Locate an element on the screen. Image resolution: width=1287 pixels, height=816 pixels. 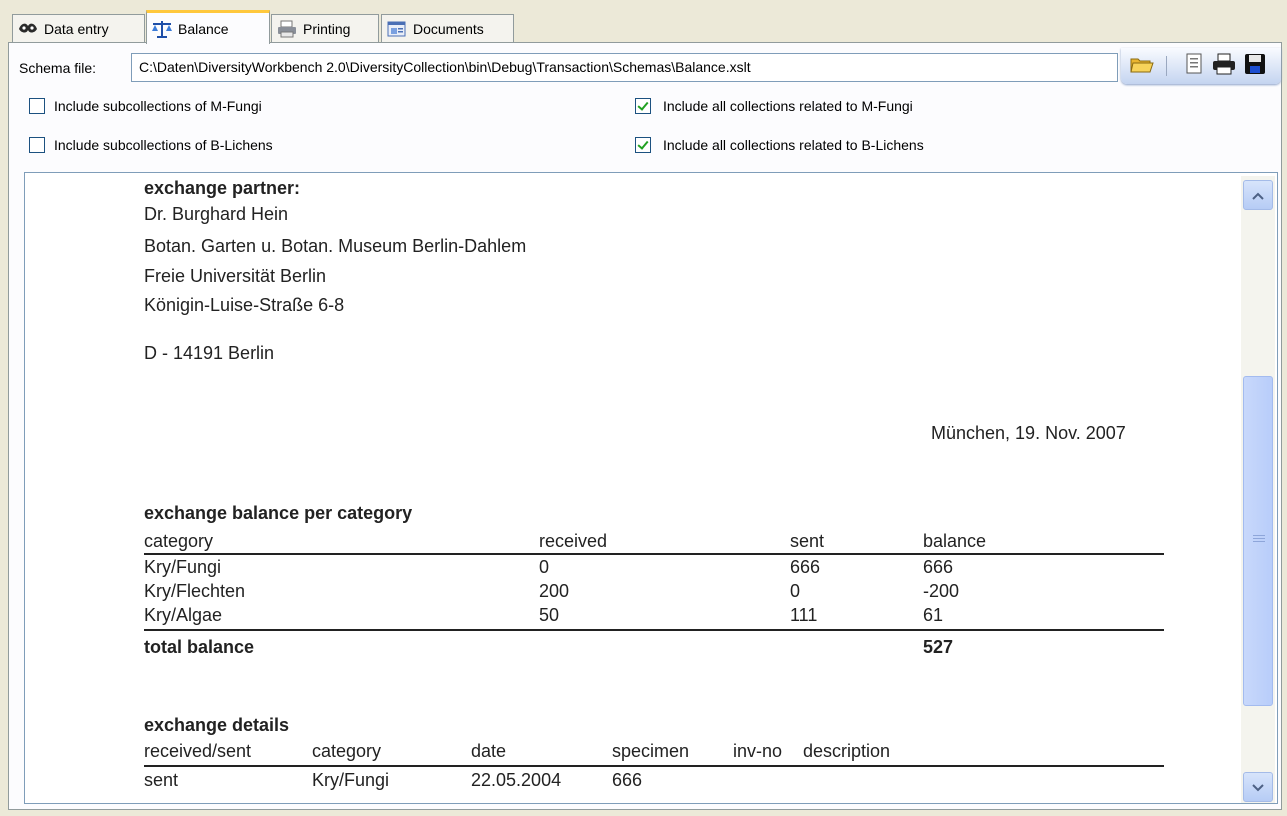
balance-cell: 50 is located at coordinates (549, 615).